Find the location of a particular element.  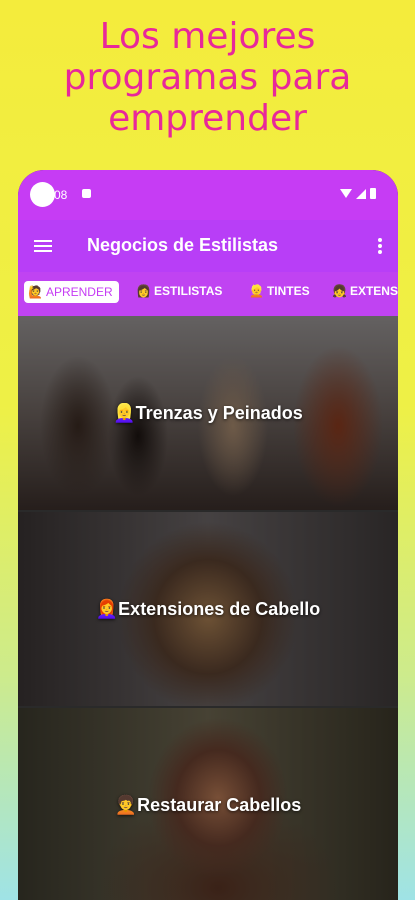

more-vertical-icon is located at coordinates (380, 247).